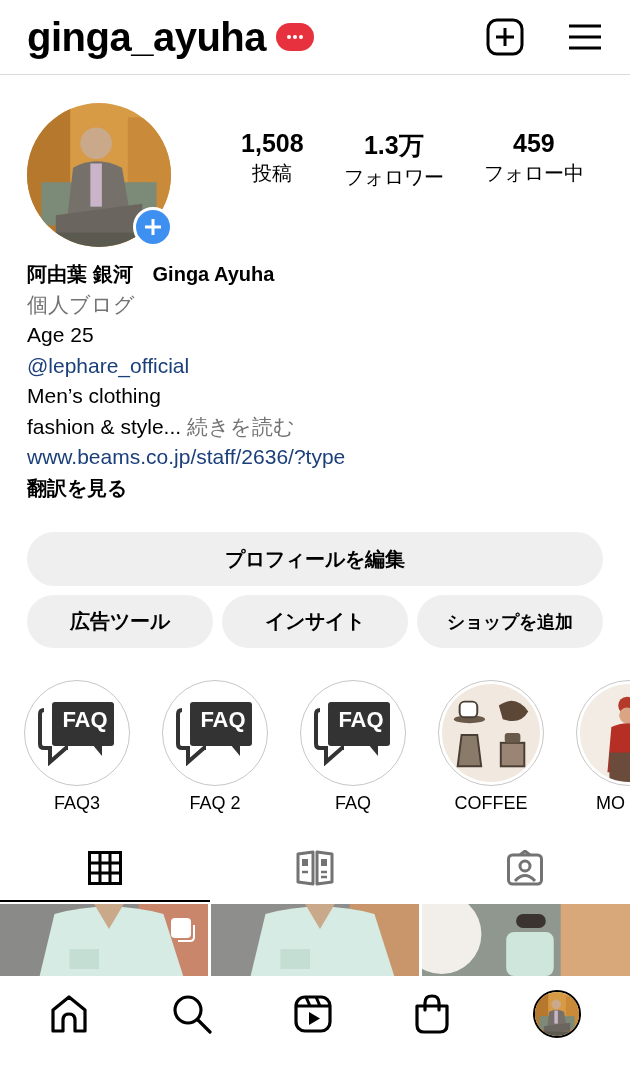 Image resolution: width=630 pixels, height=1073 pixels. What do you see at coordinates (585, 37) in the screenshot?
I see `menu-icon` at bounding box center [585, 37].